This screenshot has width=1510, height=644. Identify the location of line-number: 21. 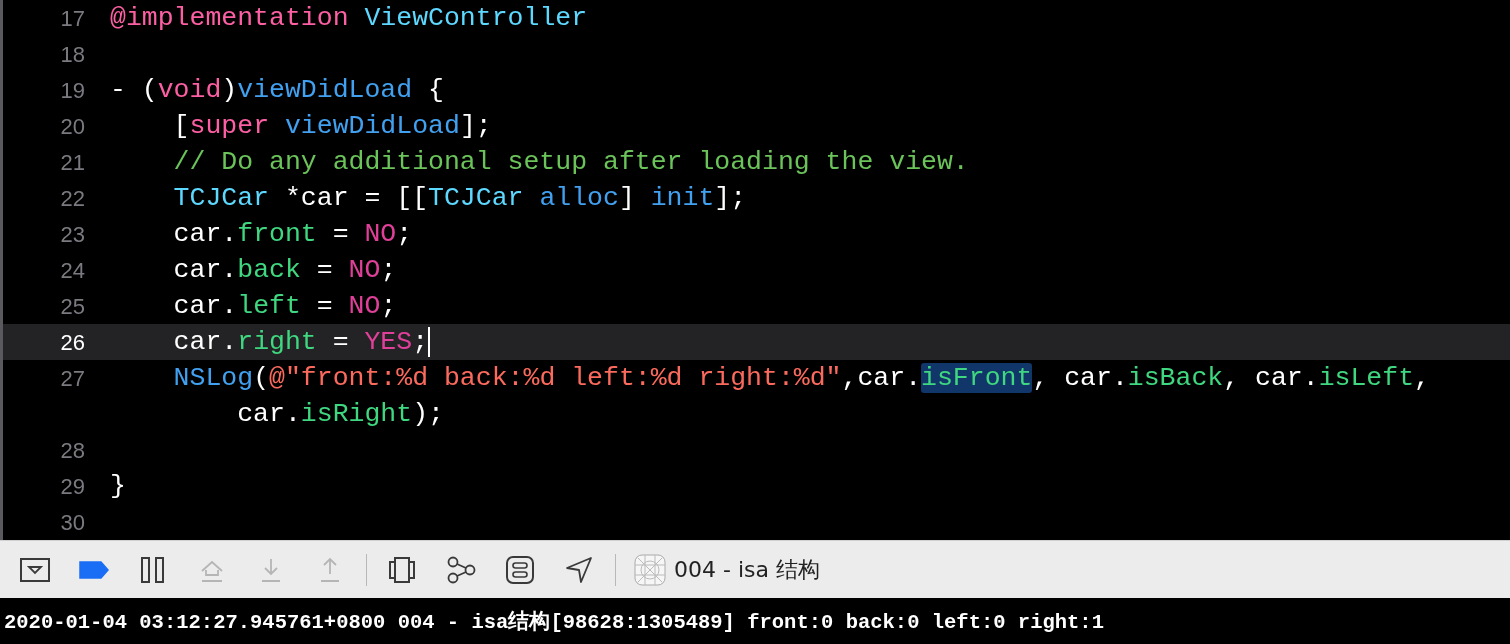
(72, 162).